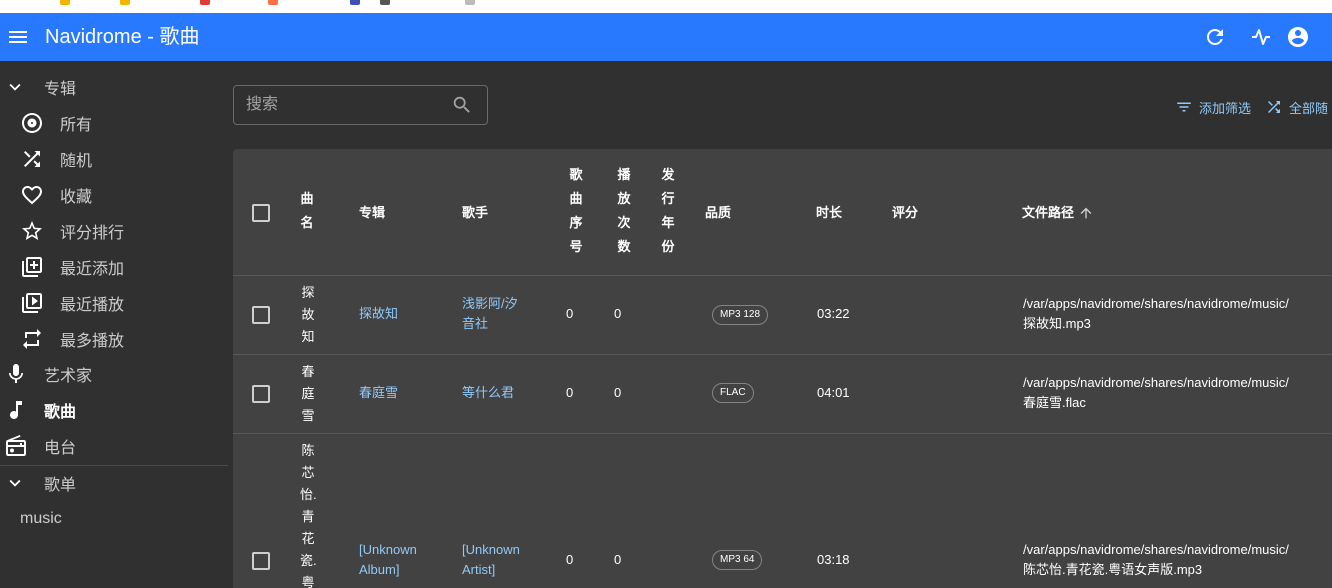 This screenshot has height=588, width=1332. What do you see at coordinates (76, 197) in the screenshot?
I see `sidebar-item-label: 收藏` at bounding box center [76, 197].